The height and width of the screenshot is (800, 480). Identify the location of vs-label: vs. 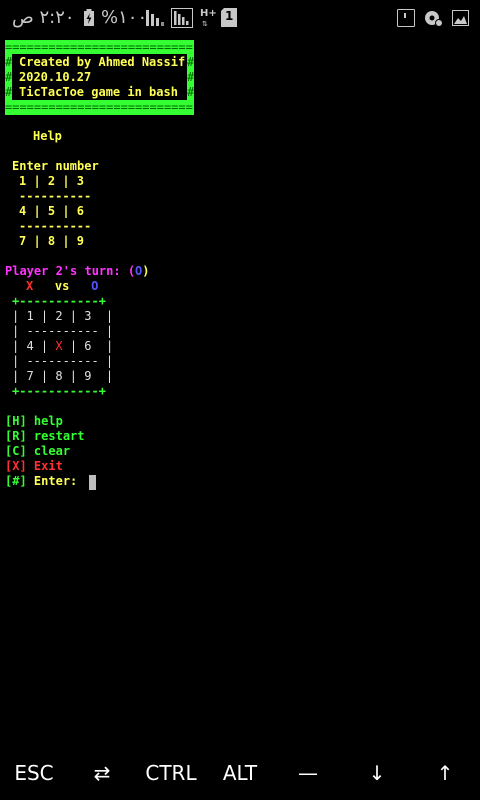
(62, 286).